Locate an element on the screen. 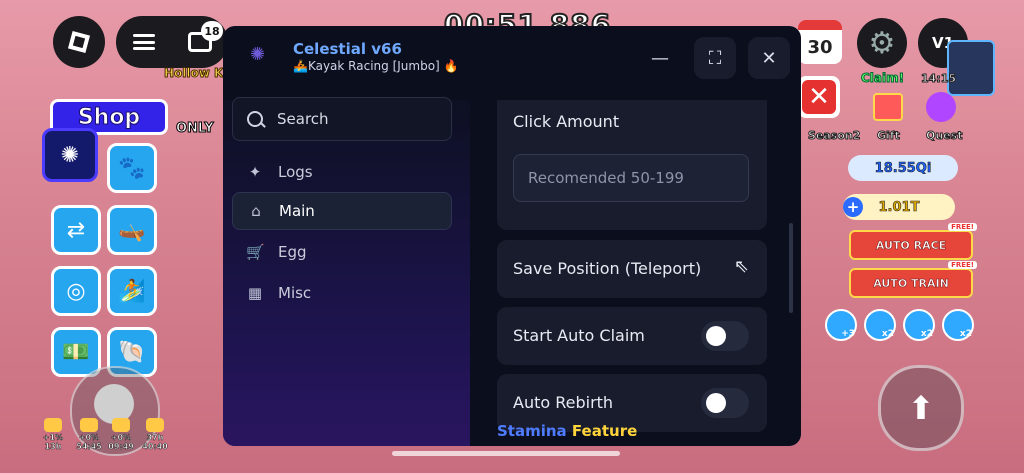 The image size is (1024, 473). claim-label: Claim! is located at coordinates (882, 78).